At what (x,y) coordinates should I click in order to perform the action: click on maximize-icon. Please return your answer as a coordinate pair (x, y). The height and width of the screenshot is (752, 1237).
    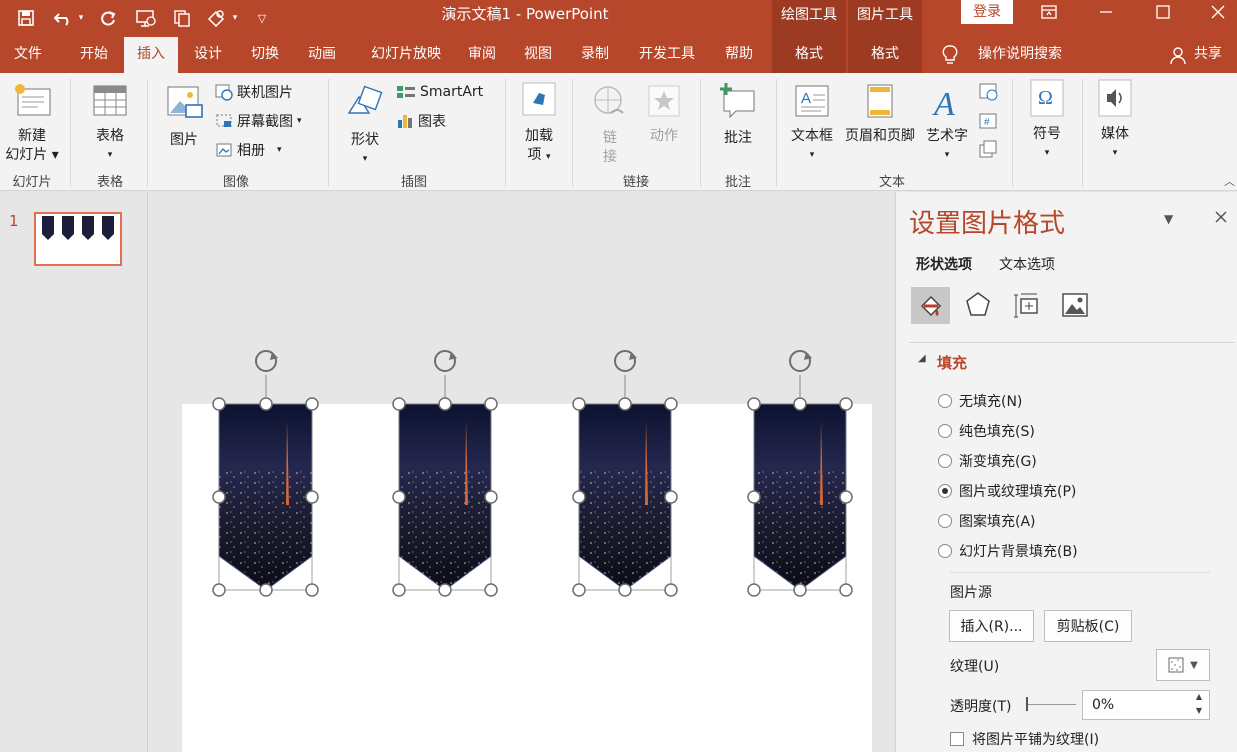
    Looking at the image, I should click on (1163, 12).